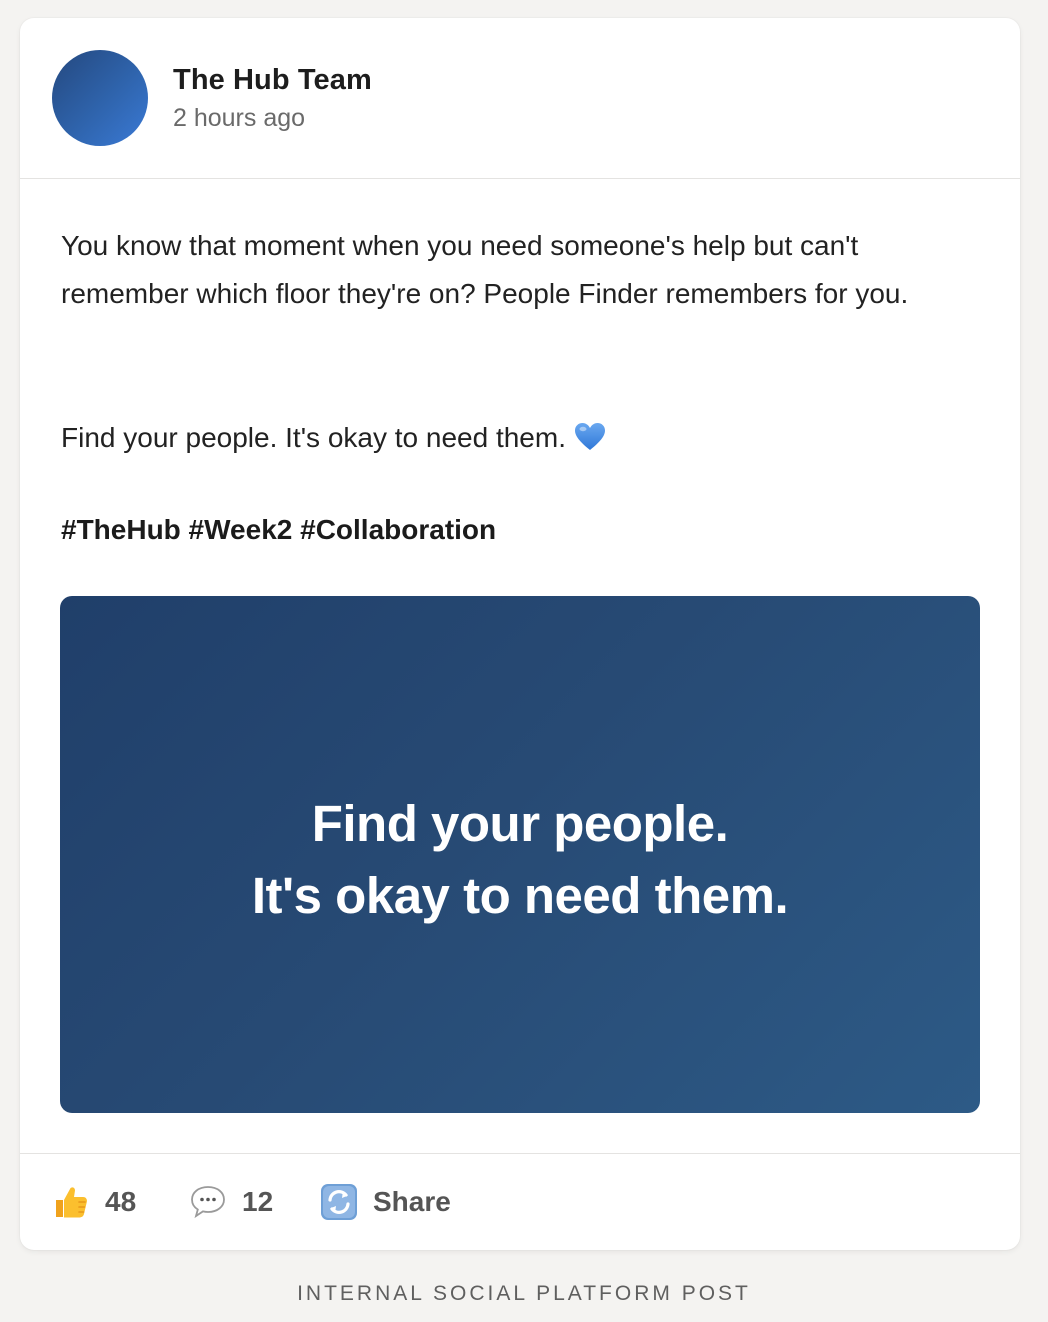 This screenshot has height=1322, width=1048. Describe the element at coordinates (272, 80) in the screenshot. I see `author-name: The Hub Team` at that location.